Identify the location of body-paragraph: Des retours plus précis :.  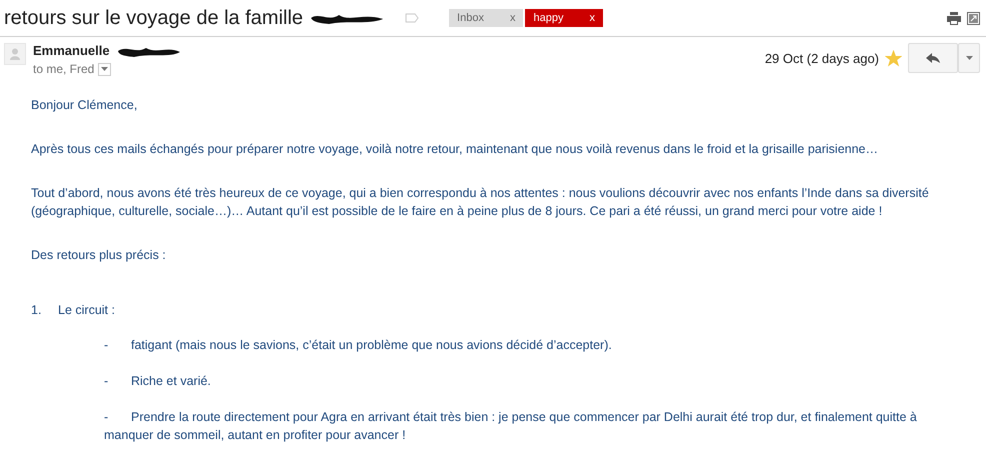
(99, 255).